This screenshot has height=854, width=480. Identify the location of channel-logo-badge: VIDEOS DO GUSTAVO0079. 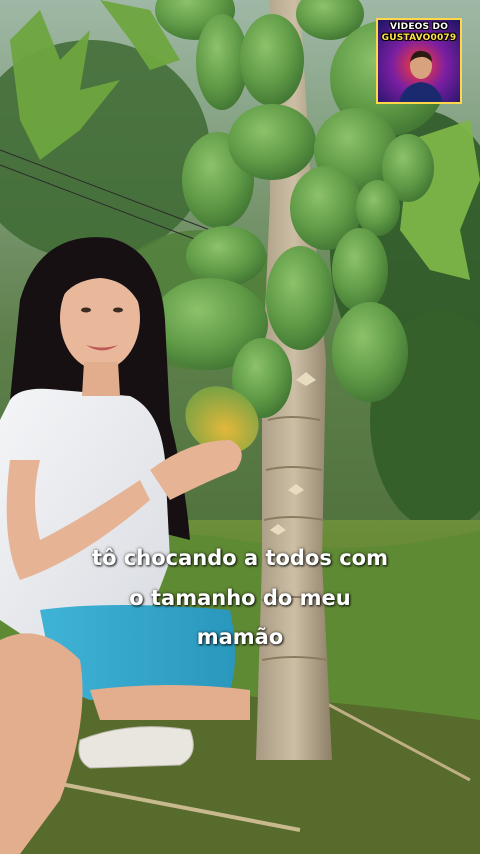
(419, 61).